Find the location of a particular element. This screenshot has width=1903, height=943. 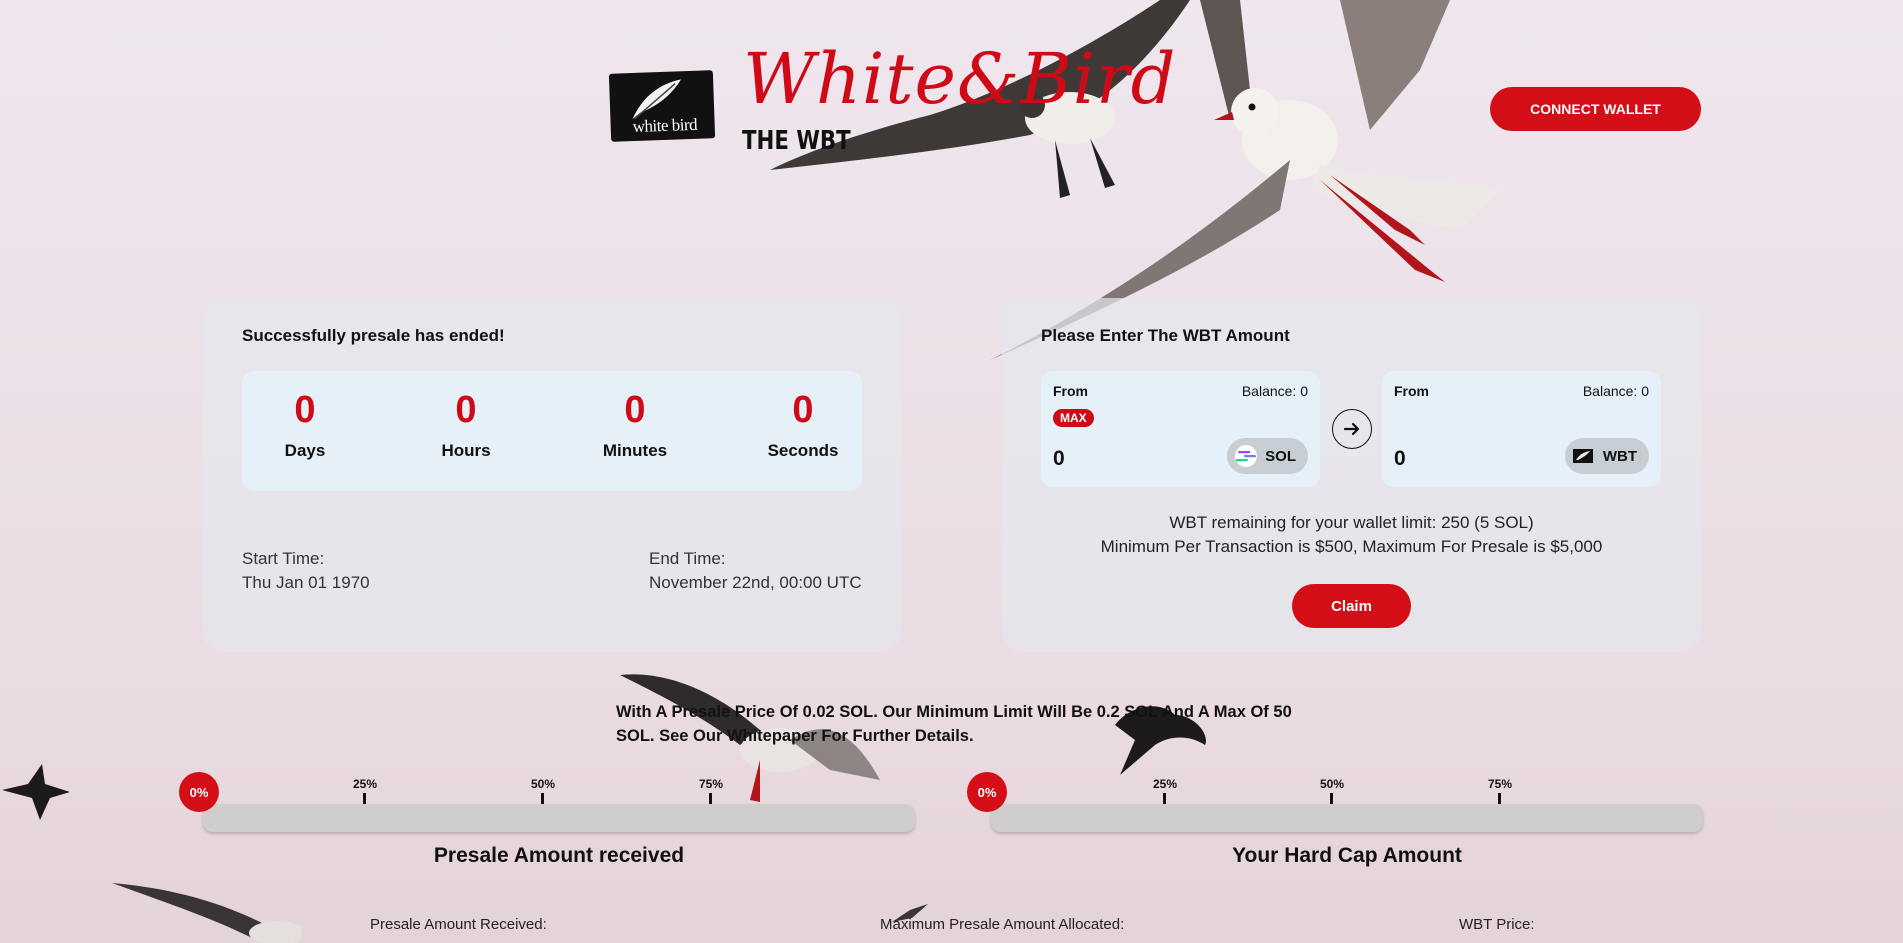

presale-amount-progress: 25% 50% 75% 0% Presale Amount received is located at coordinates (547, 819).